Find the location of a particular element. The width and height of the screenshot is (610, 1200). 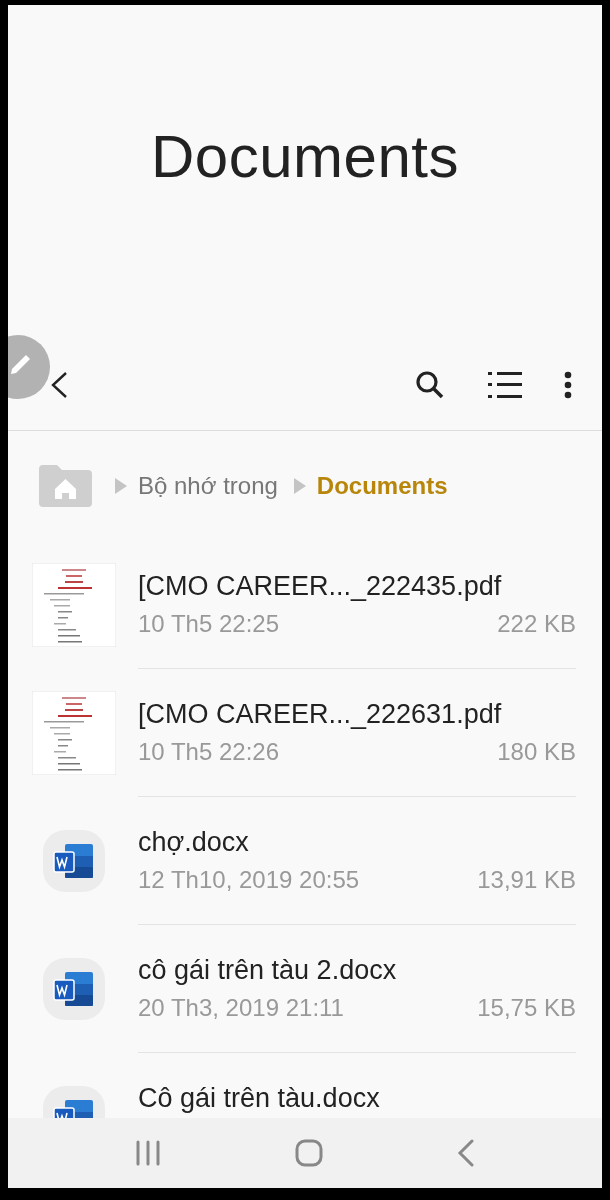

file-row: cô gái trên tàu 2.docx 20 Th3, 2019 21:11 15,75 KB is located at coordinates (305, 989).